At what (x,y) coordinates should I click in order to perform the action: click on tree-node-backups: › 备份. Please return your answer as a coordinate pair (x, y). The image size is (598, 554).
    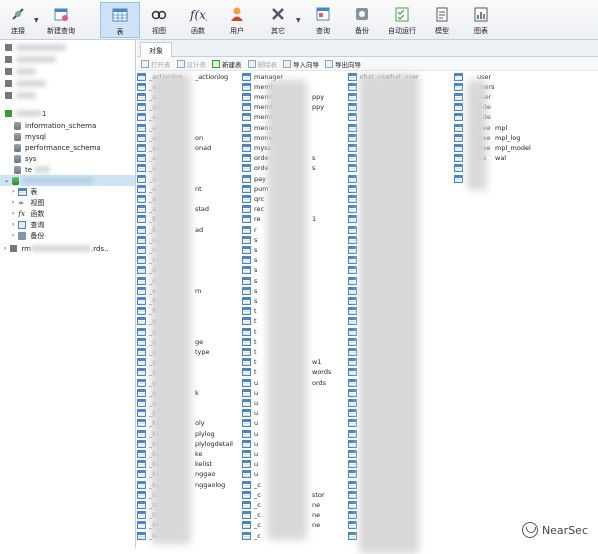
    Looking at the image, I should click on (67, 235).